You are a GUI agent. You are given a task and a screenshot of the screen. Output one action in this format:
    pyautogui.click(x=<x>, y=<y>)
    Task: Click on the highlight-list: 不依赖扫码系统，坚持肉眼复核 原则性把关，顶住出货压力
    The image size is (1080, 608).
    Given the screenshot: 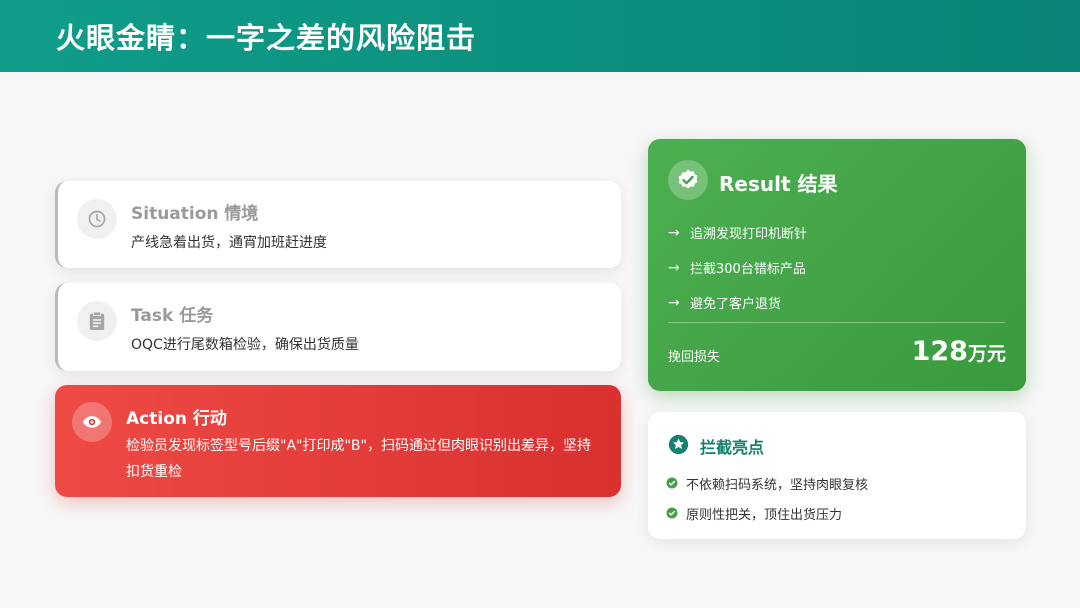 What is the action you would take?
    pyautogui.click(x=767, y=498)
    